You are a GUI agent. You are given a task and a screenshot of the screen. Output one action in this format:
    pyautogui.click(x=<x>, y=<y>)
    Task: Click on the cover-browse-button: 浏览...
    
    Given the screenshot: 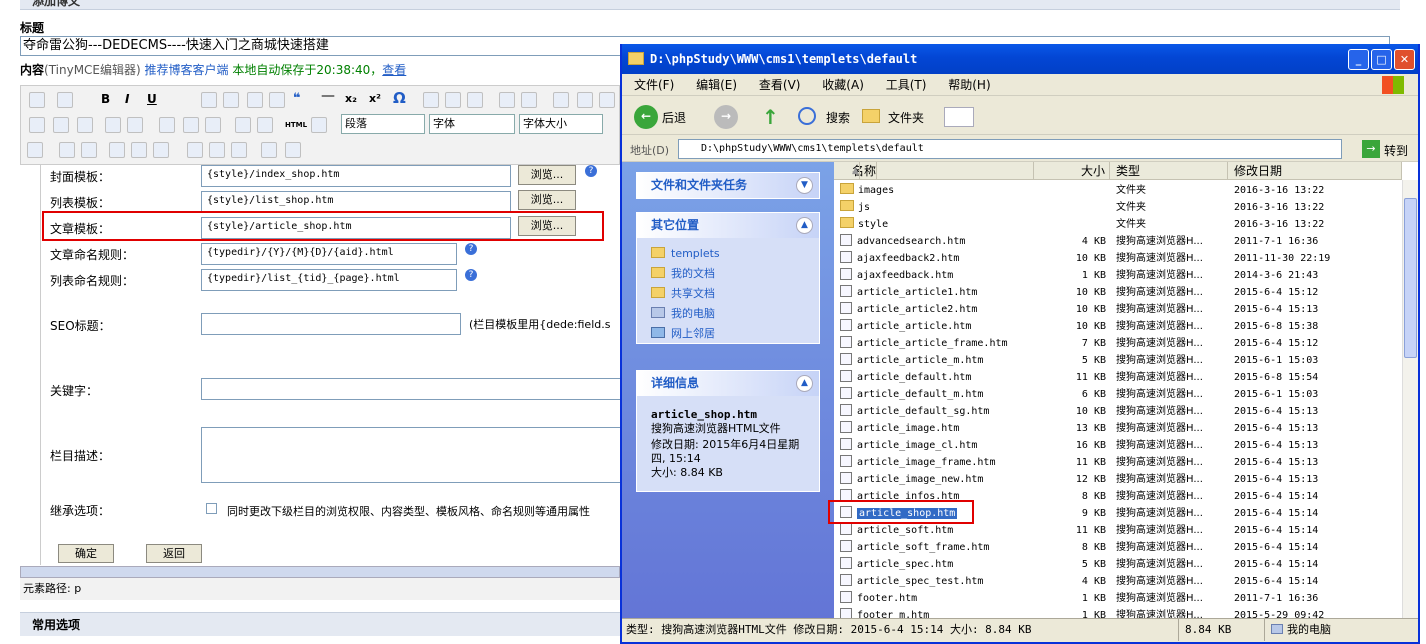 What is the action you would take?
    pyautogui.click(x=547, y=175)
    